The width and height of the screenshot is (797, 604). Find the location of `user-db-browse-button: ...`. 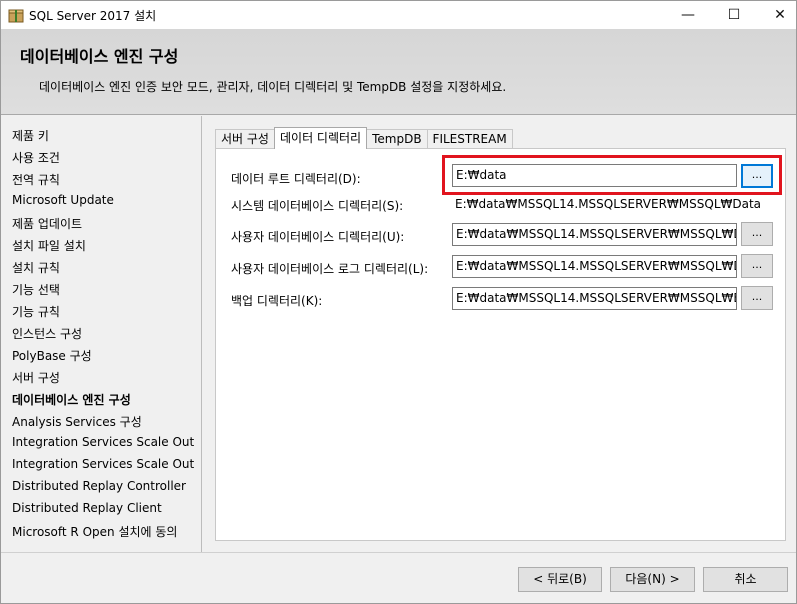

user-db-browse-button: ... is located at coordinates (757, 234).